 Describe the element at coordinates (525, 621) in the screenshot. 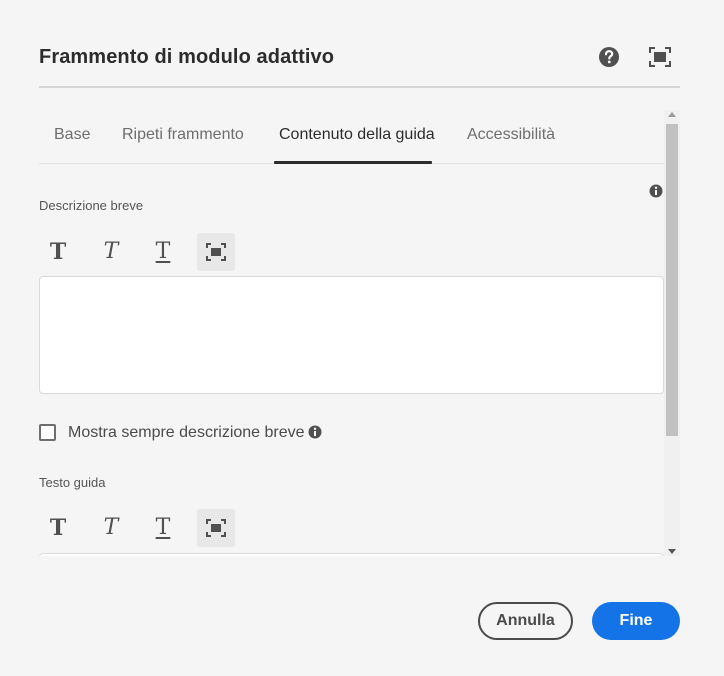

I see `cancel-button: Annulla` at that location.